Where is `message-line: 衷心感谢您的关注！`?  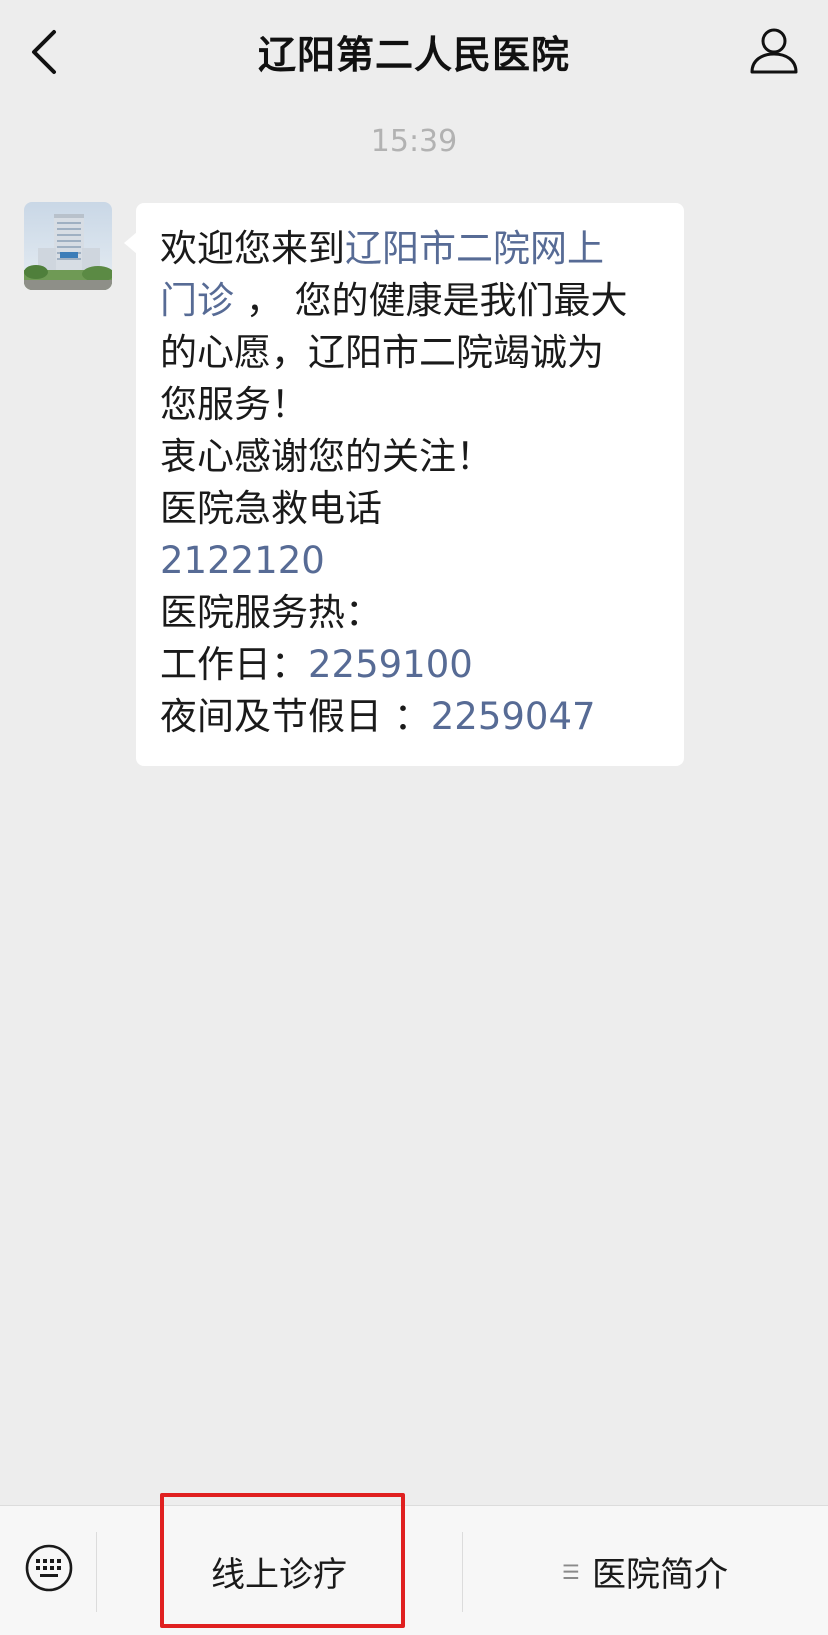
message-line: 衷心感谢您的关注！ is located at coordinates (411, 457).